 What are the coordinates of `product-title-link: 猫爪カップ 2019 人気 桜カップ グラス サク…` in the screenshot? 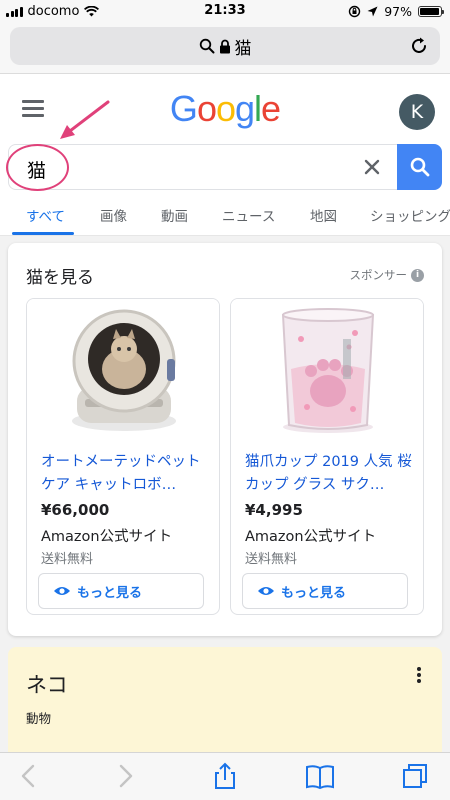 It's located at (330, 474).